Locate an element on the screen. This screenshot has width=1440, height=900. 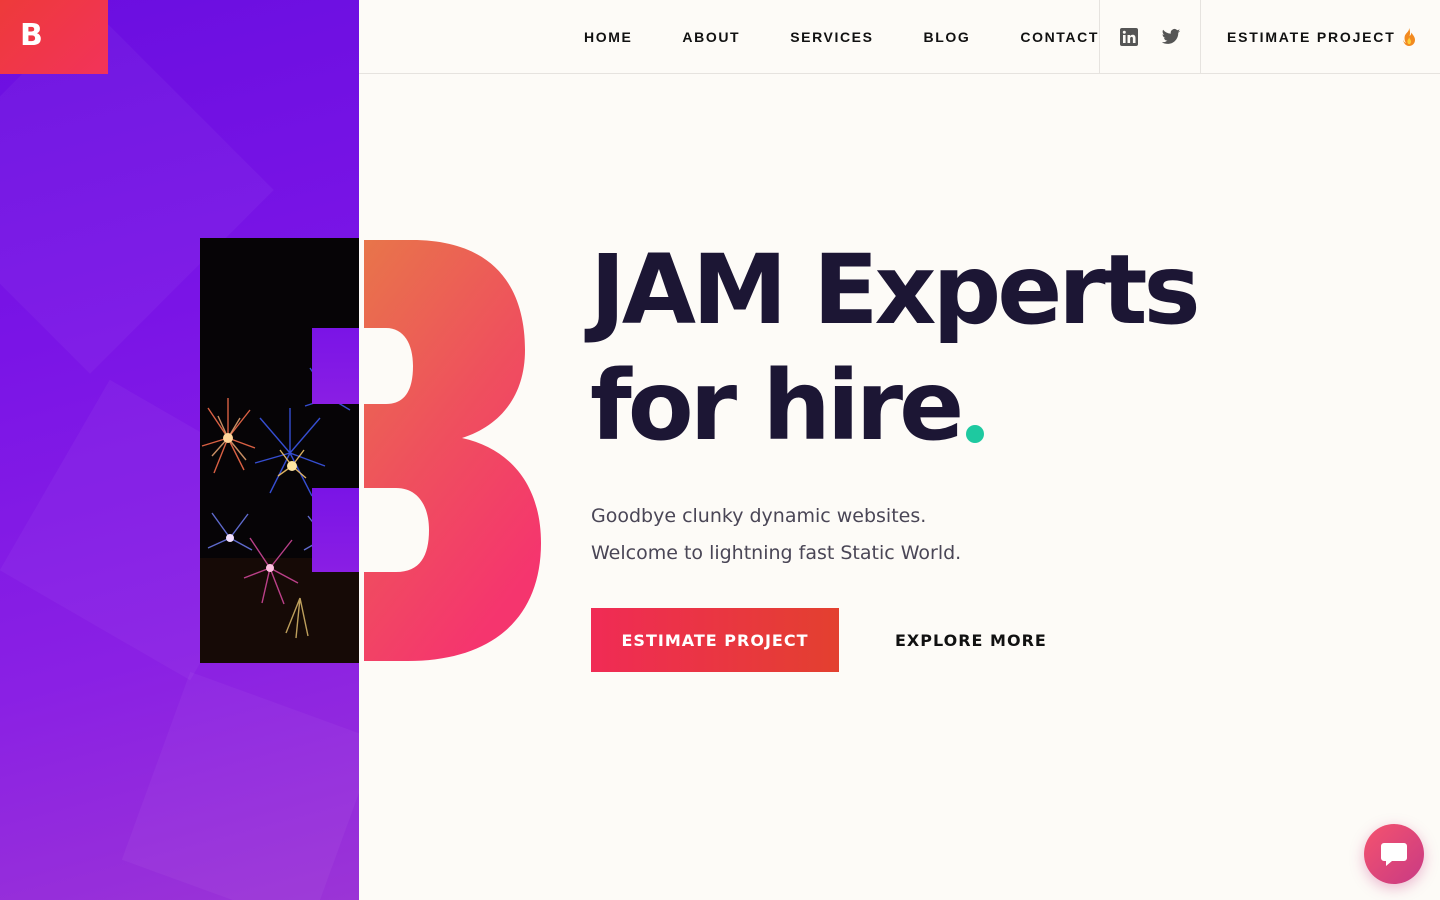
hero-title-line2-wrap: for hire is located at coordinates (893, 406).